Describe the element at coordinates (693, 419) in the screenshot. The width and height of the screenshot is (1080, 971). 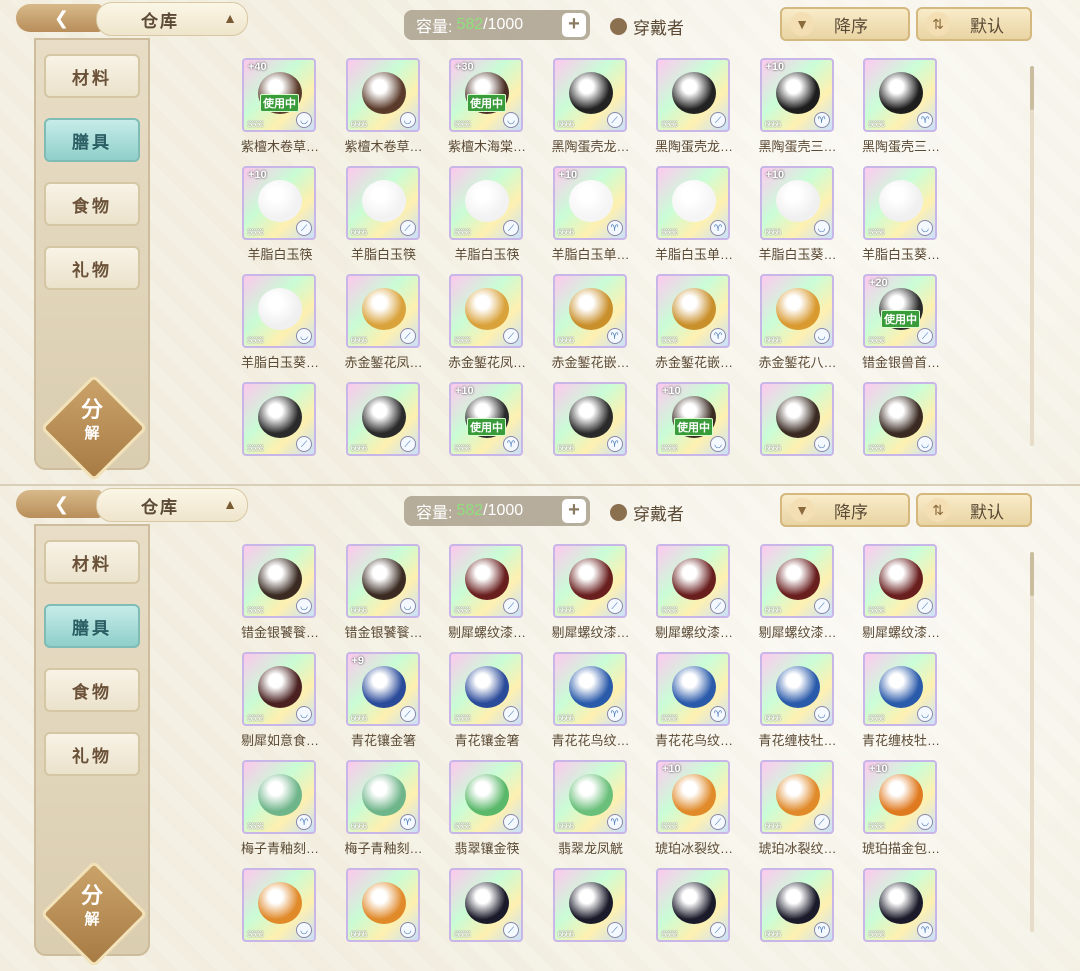
I see `item-card: +10 使用中 6666 ◡` at that location.